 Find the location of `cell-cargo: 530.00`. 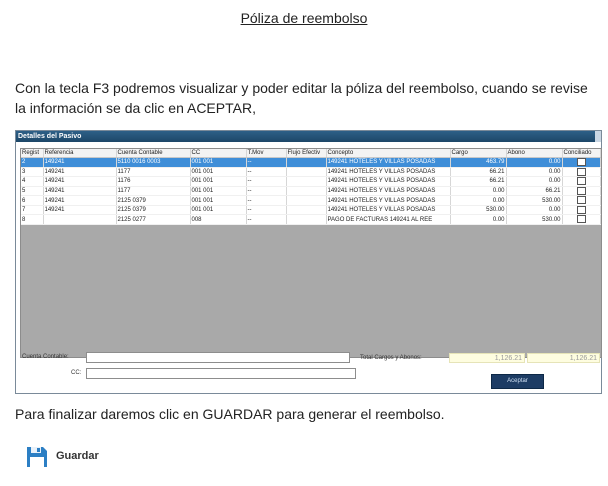

cell-cargo: 530.00 is located at coordinates (478, 210).